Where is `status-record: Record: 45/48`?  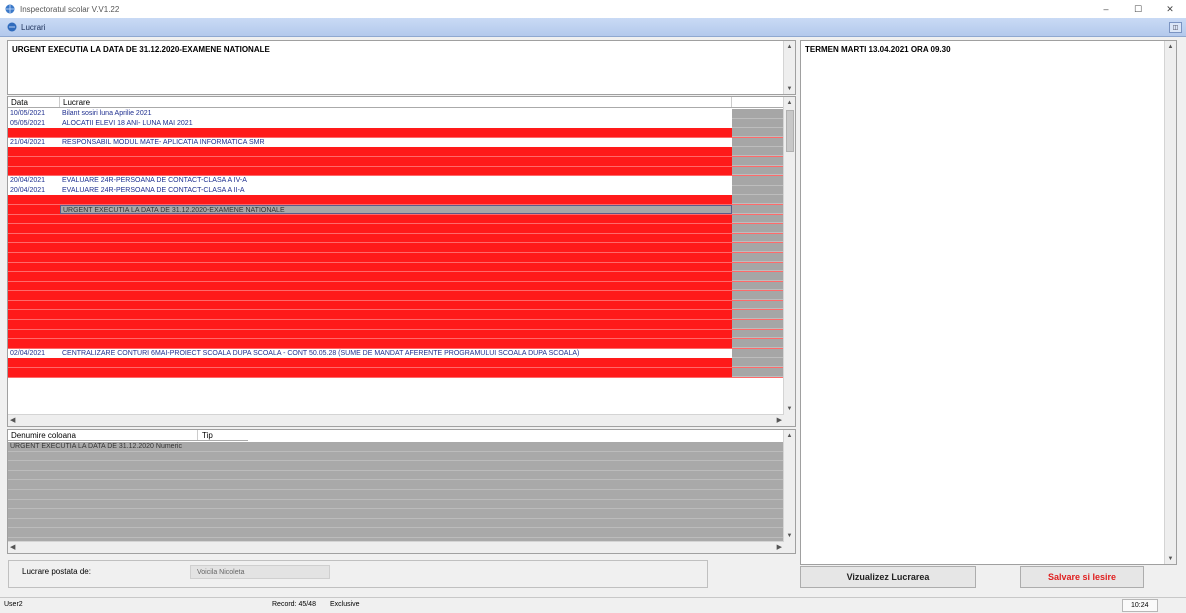 status-record: Record: 45/48 is located at coordinates (294, 604).